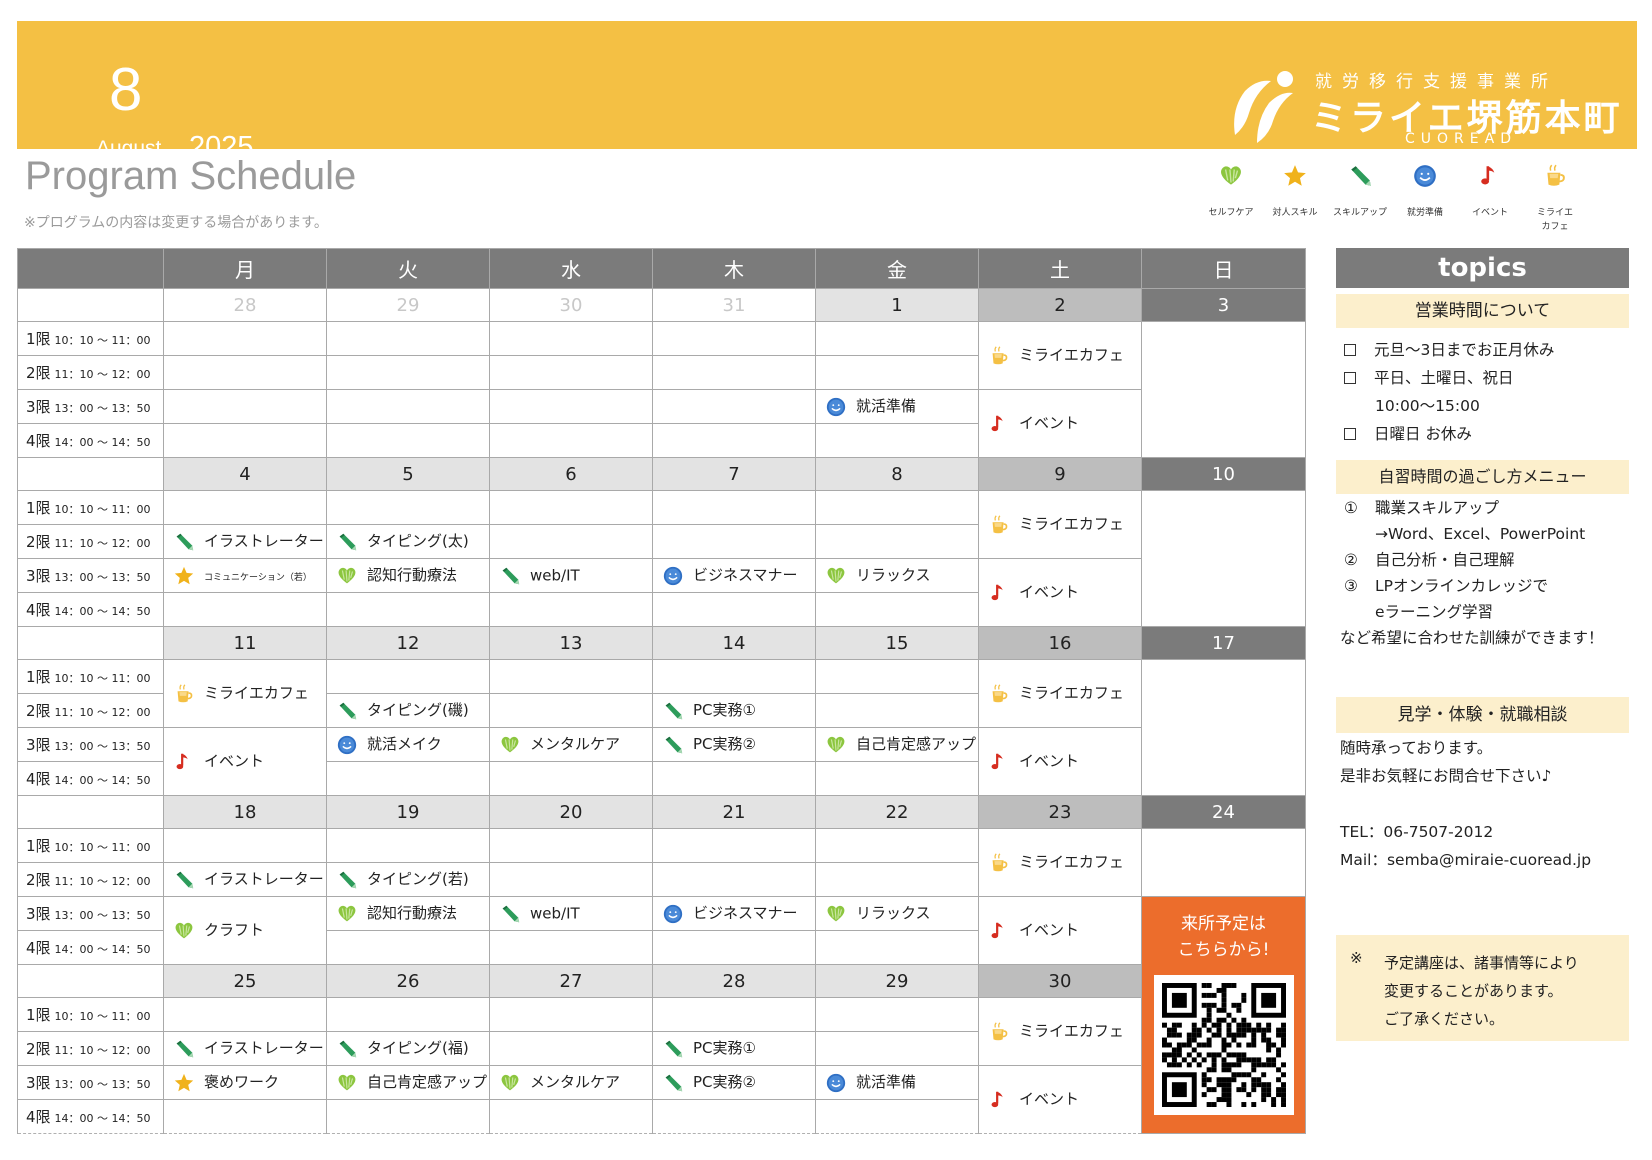 This screenshot has width=1652, height=1160. Describe the element at coordinates (724, 710) in the screenshot. I see `program-name: PC実務①` at that location.